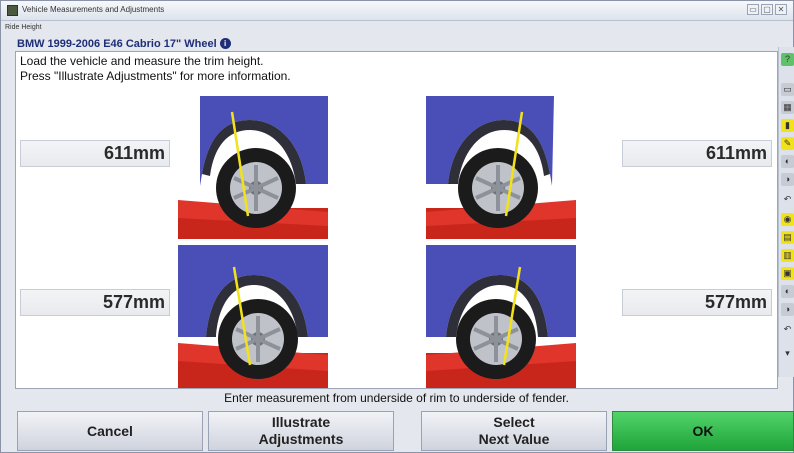 This screenshot has width=794, height=453. Describe the element at coordinates (697, 153) in the screenshot. I see `front-right-value: 611mm` at that location.